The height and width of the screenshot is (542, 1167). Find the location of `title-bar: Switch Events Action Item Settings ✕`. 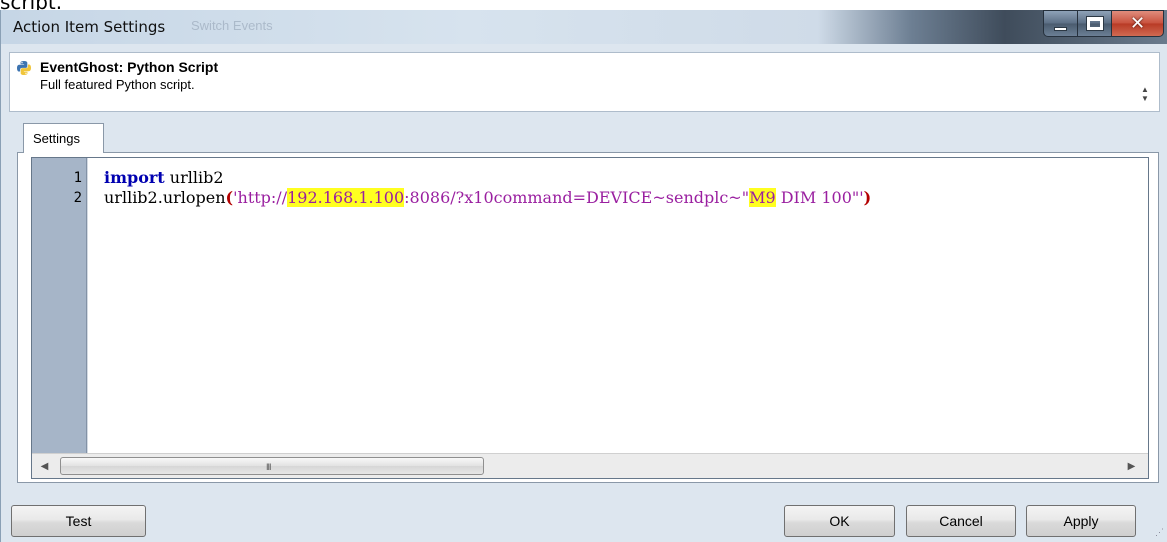

title-bar: Switch Events Action Item Settings ✕ is located at coordinates (584, 27).